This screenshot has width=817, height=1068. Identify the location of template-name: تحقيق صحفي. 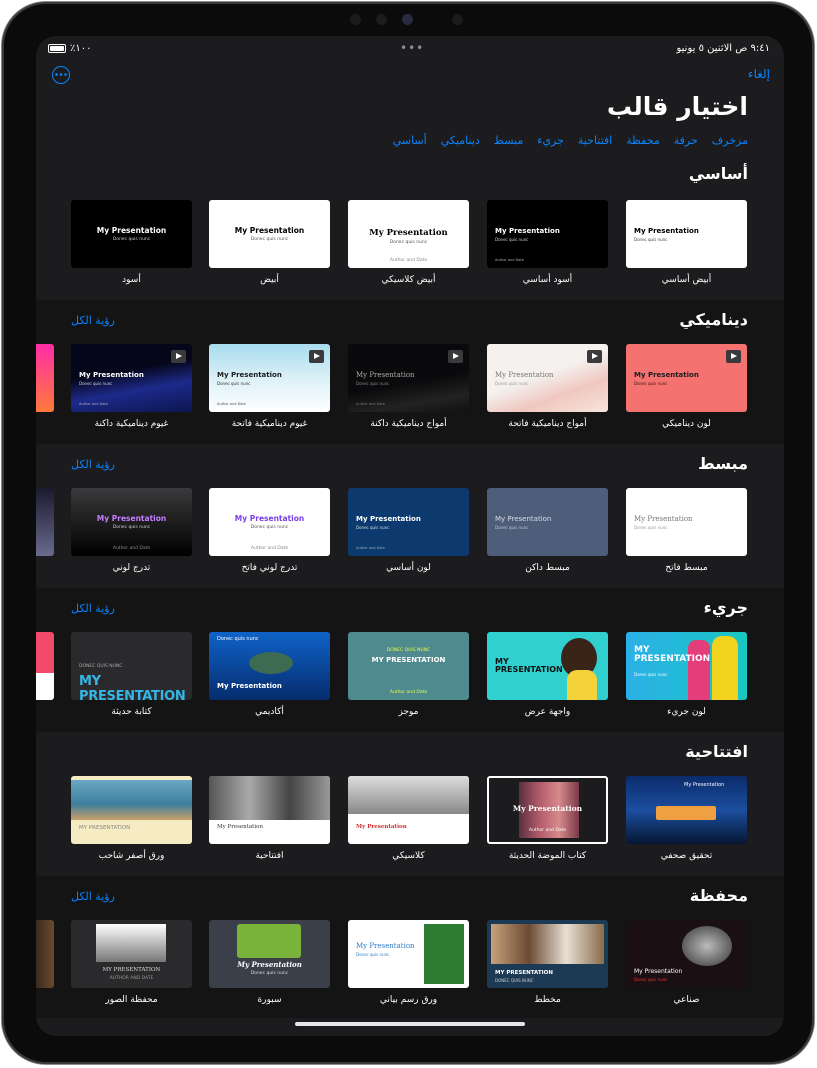
(686, 856).